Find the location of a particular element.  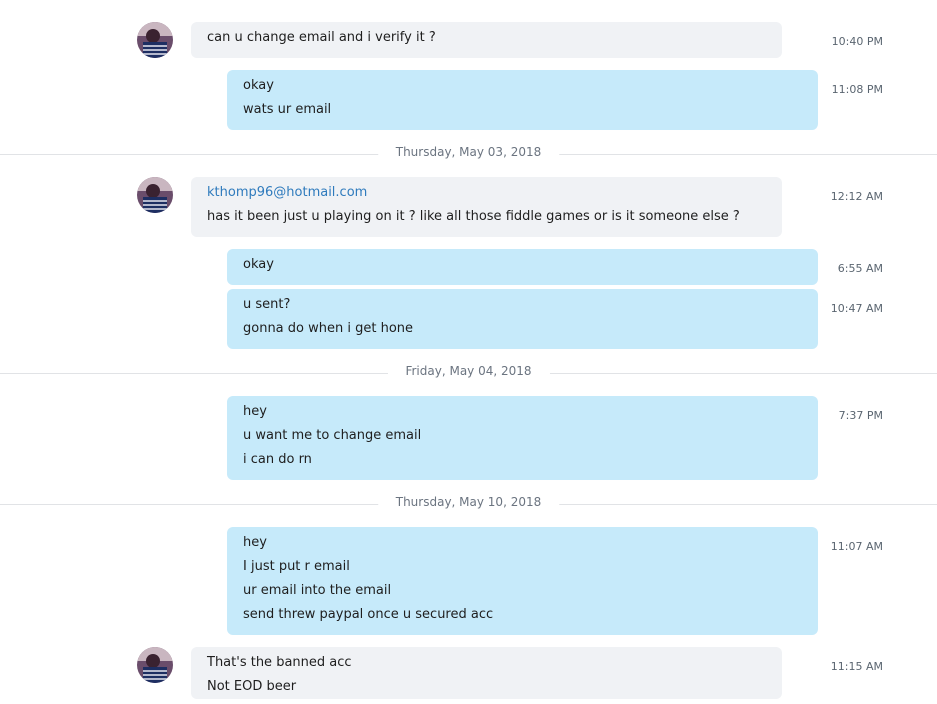

message-timestamp: 12:12 AM is located at coordinates (856, 196).